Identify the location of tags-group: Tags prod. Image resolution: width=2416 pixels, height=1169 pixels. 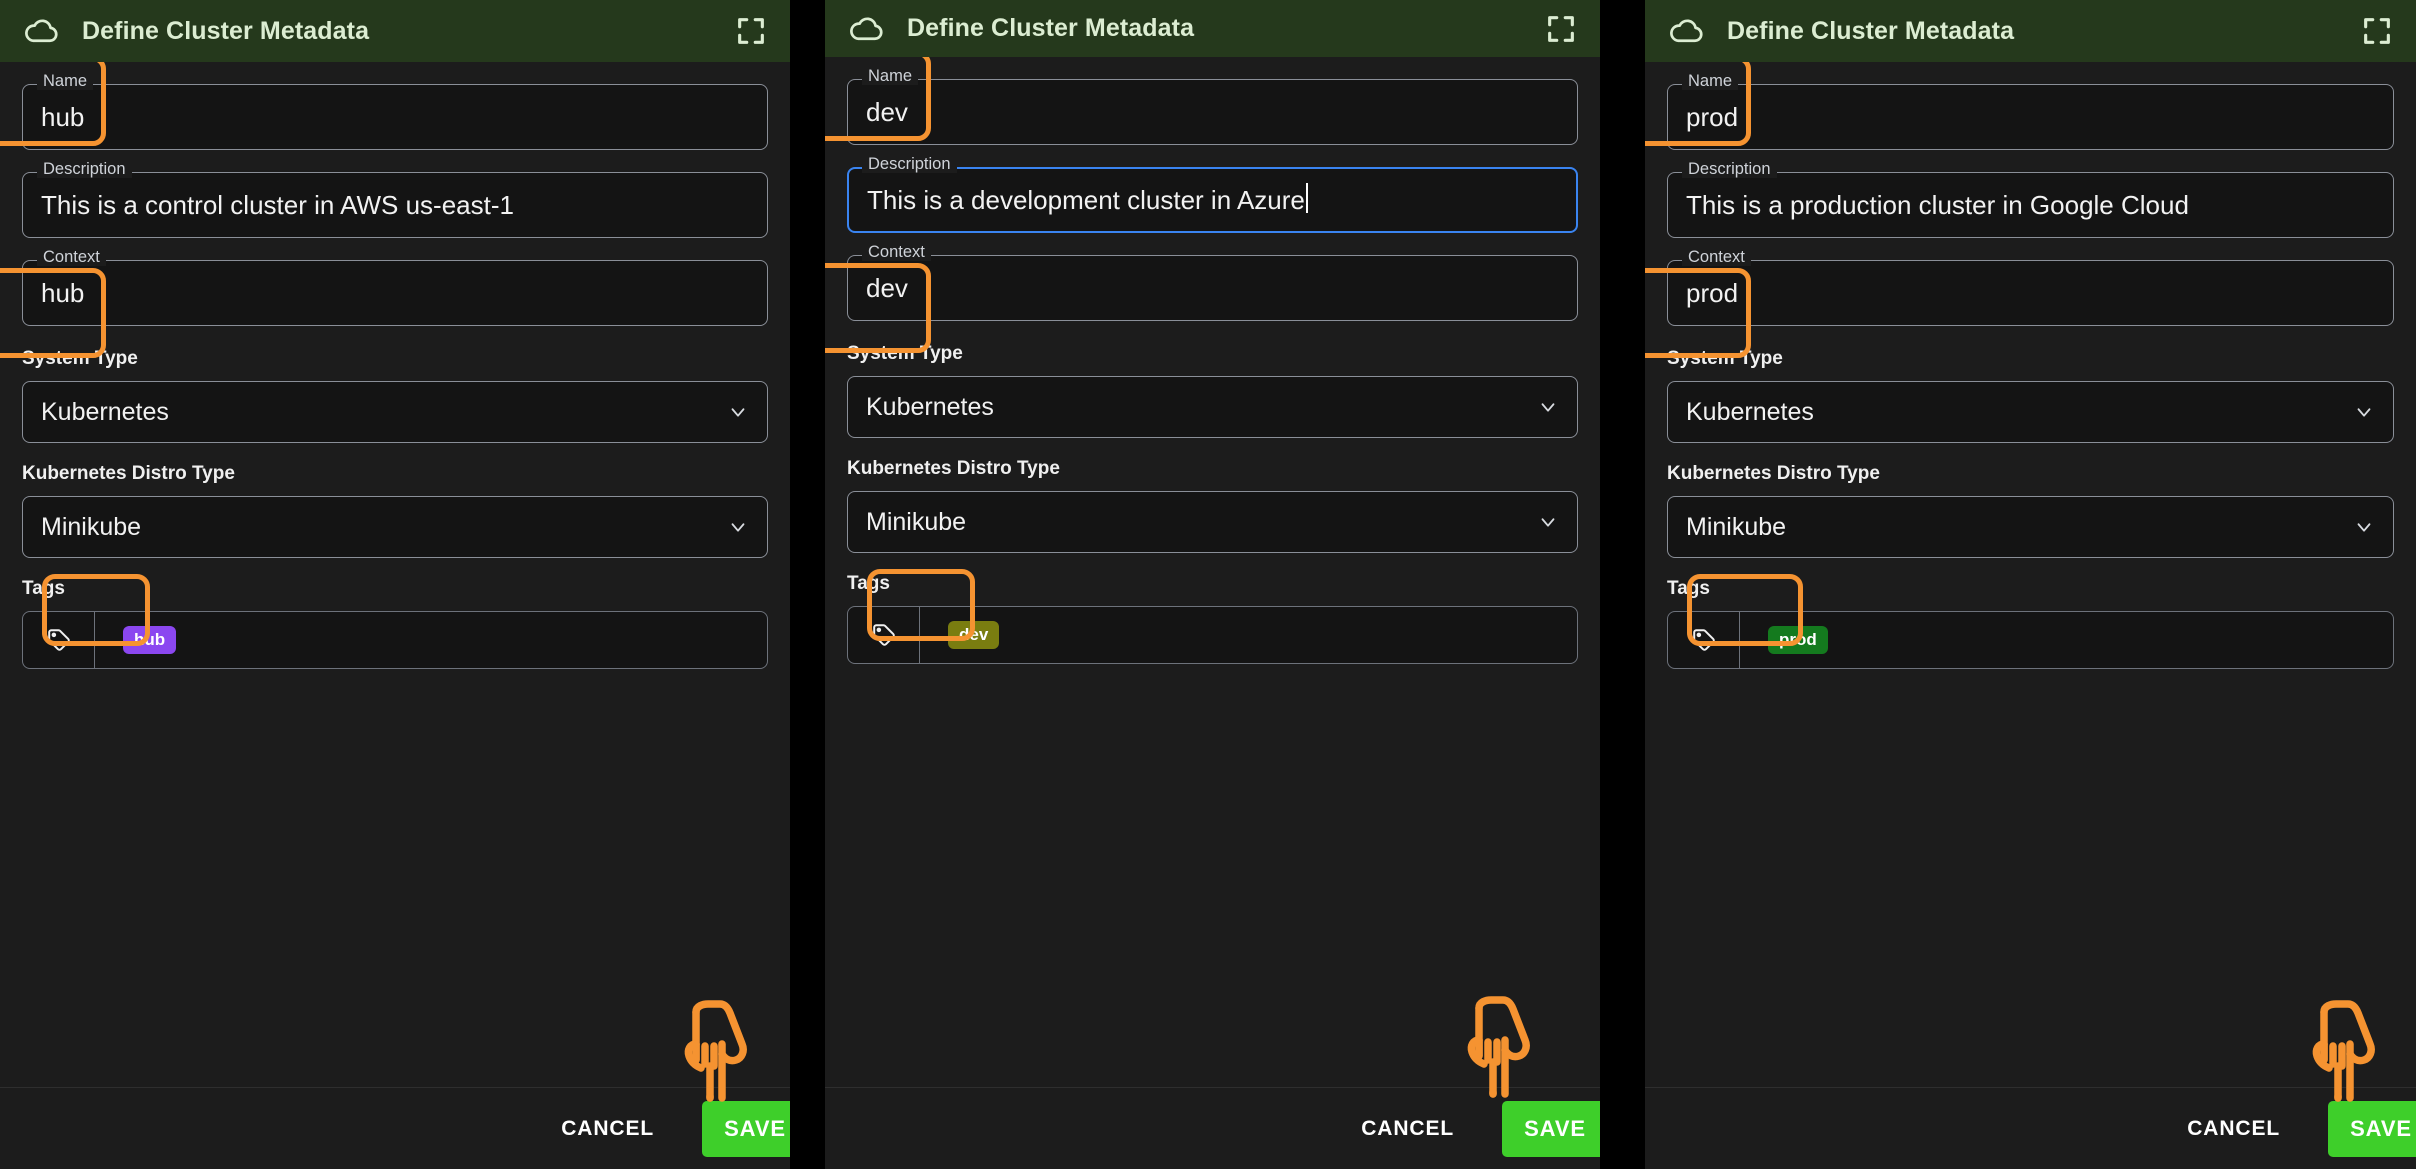
(2030, 623).